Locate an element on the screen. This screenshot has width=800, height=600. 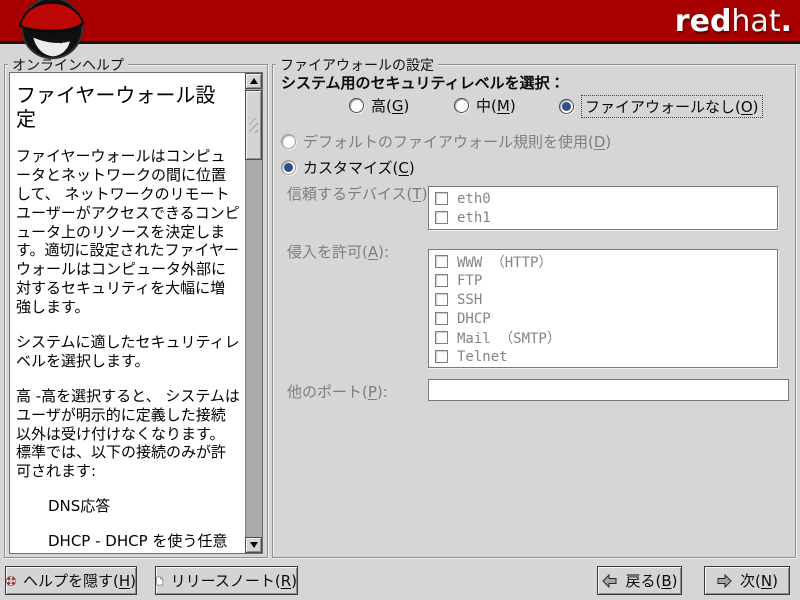
other-ports-input is located at coordinates (608, 390).